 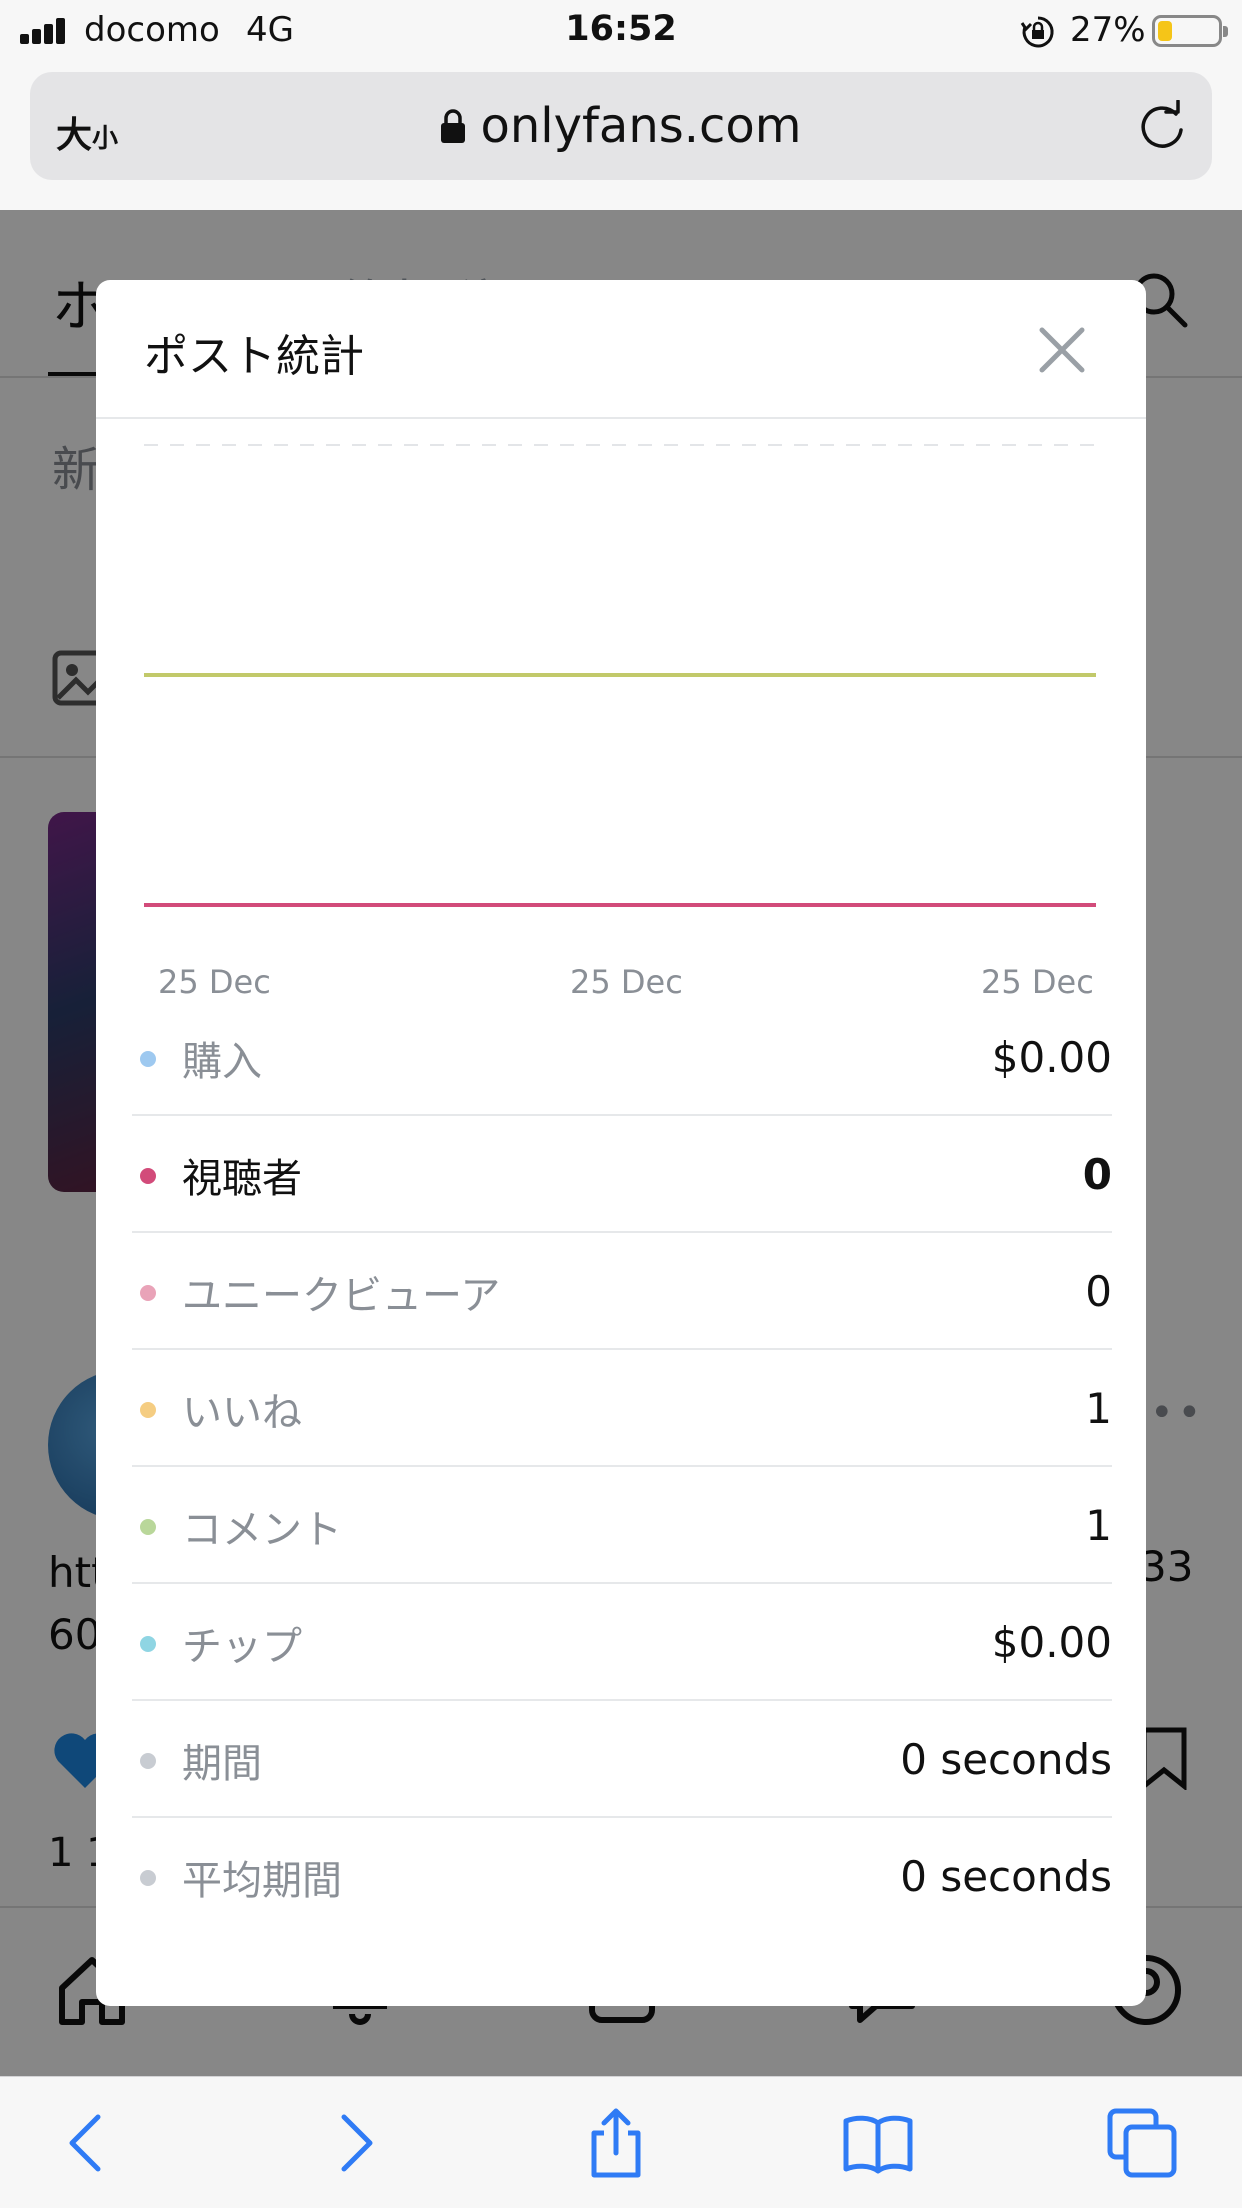 I want to click on stat-row: ユニークビューア 0, so click(x=622, y=1291).